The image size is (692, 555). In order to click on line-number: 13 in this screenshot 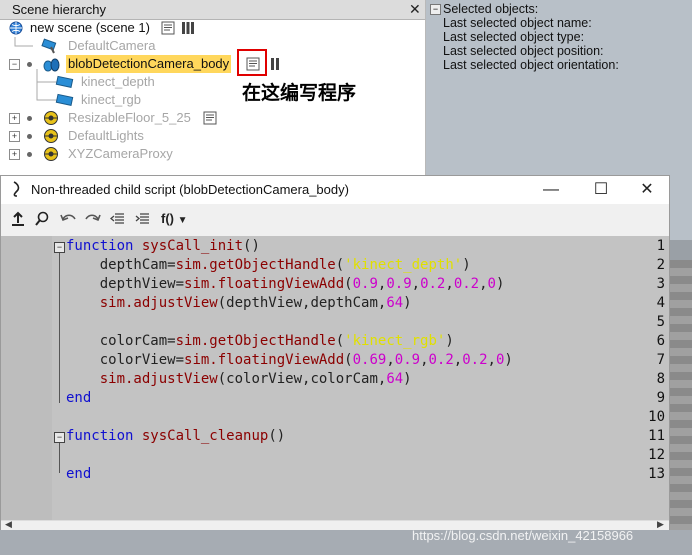, I will do `click(656, 474)`.